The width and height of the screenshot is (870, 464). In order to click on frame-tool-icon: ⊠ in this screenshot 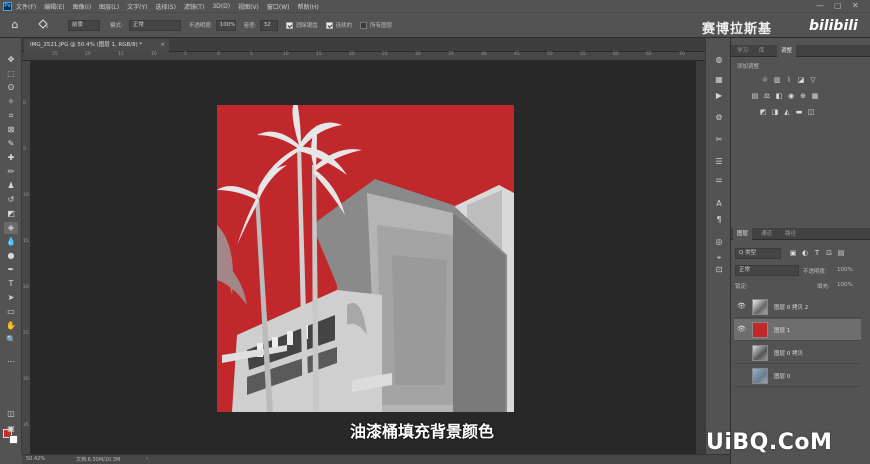, I will do `click(11, 130)`.